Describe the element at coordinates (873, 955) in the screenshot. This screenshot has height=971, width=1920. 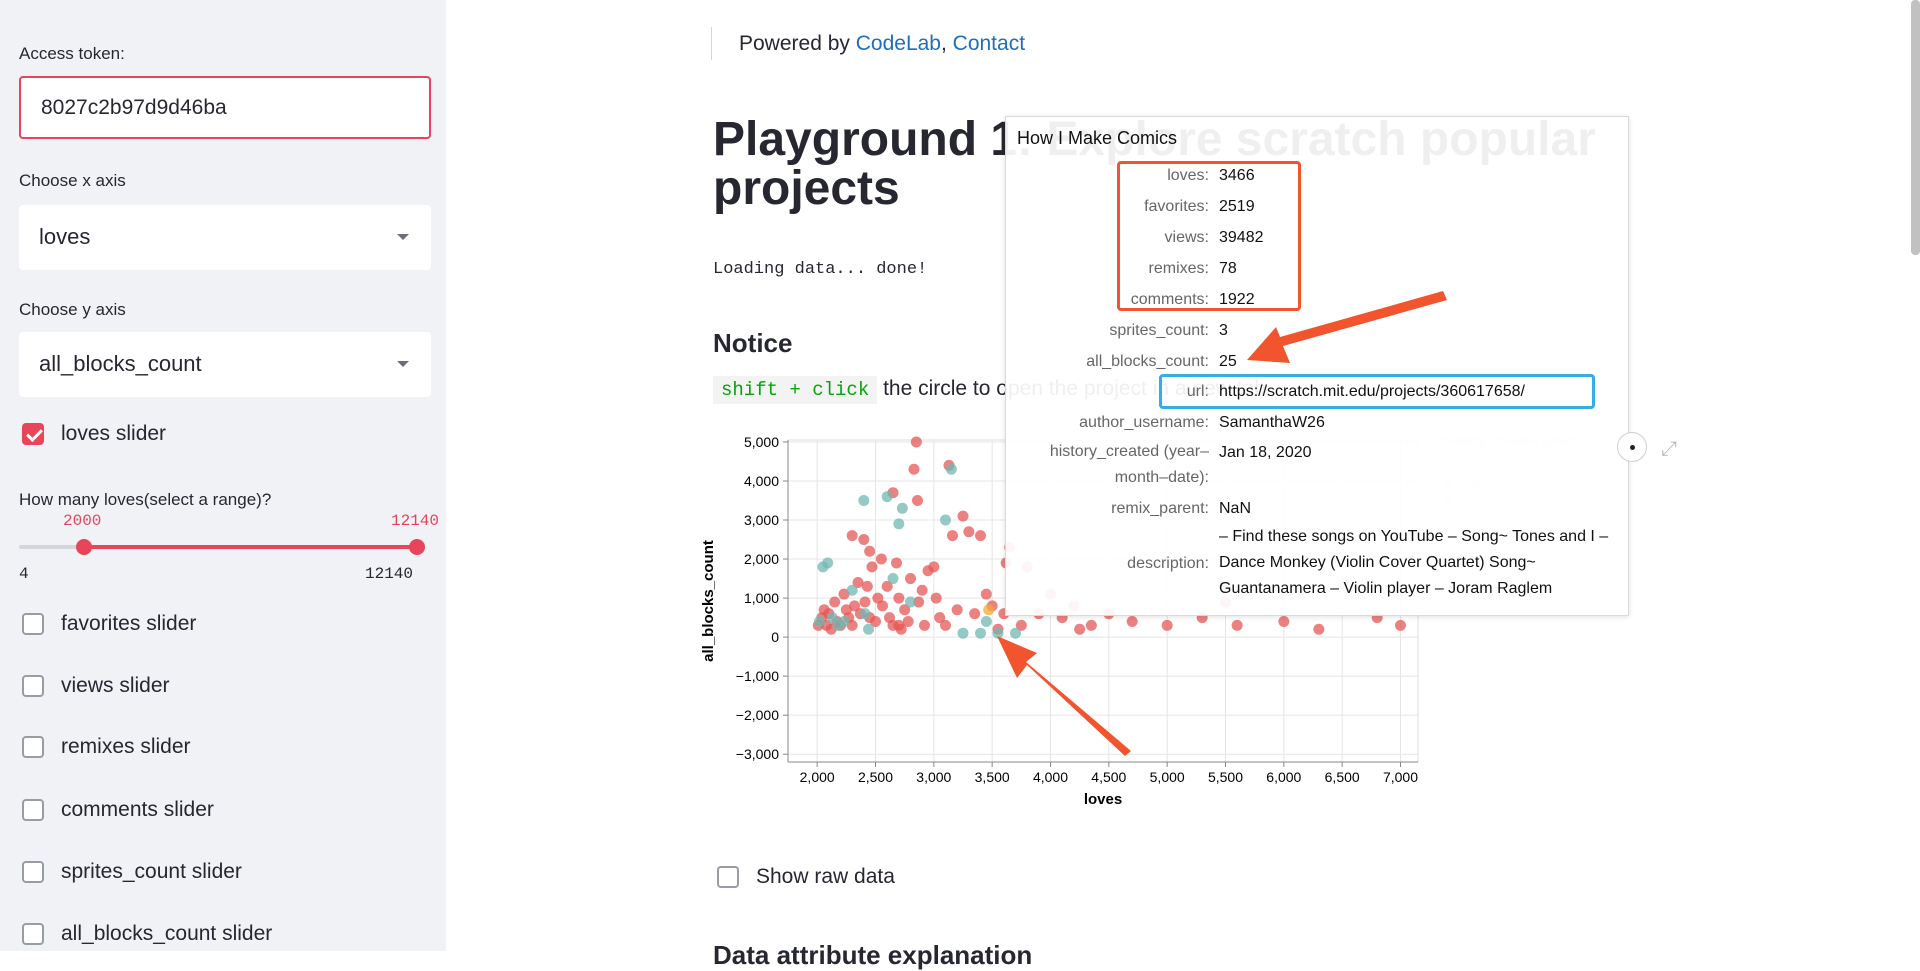
I see `data-attribute-heading: Data attribute explanation` at that location.